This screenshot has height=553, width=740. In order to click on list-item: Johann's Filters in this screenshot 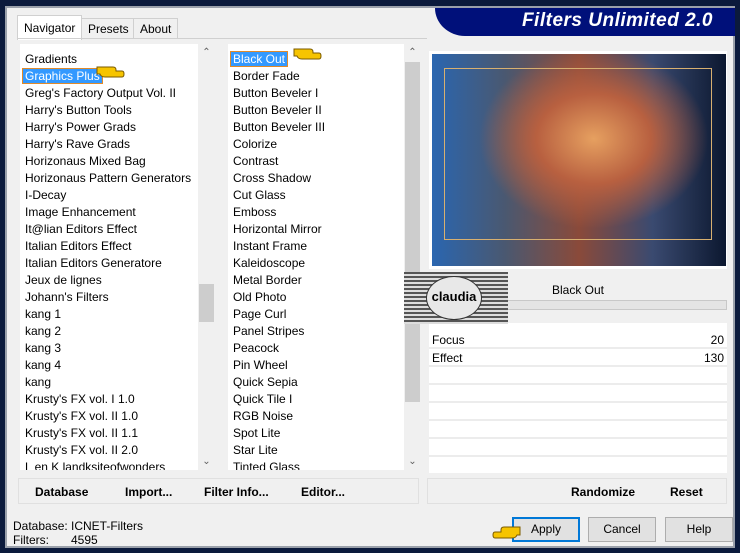, I will do `click(110, 297)`.